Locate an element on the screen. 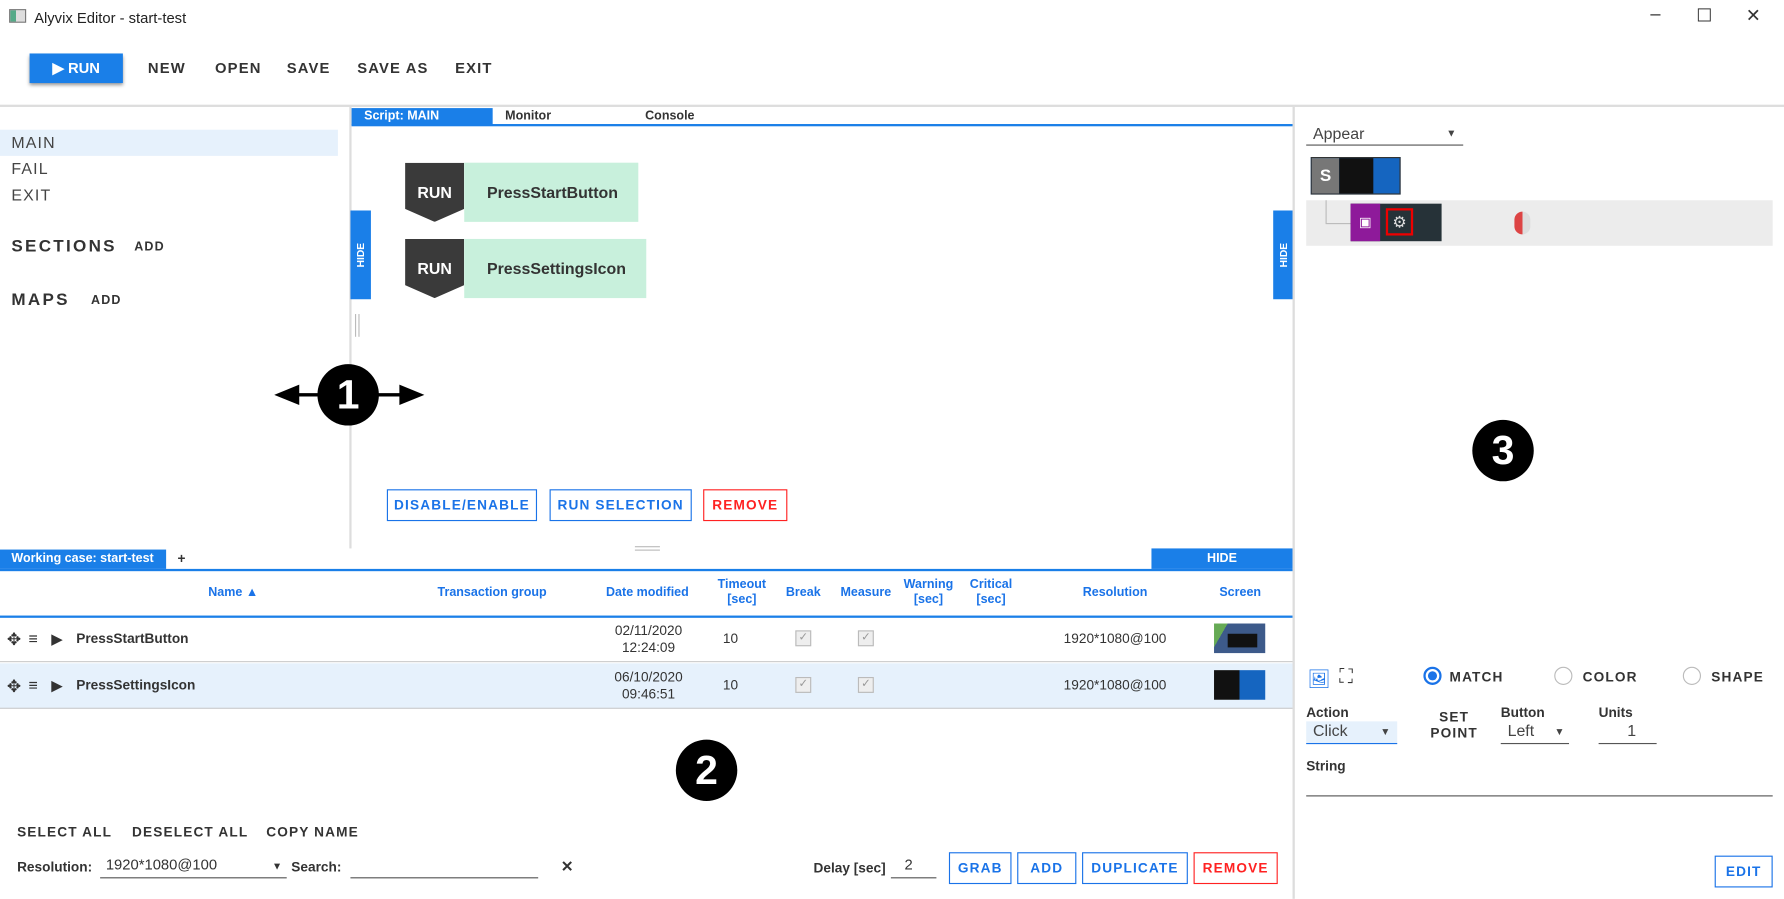  title-bar: Alyvix Editor - start-test – ☐ ✕ is located at coordinates (892, 17).